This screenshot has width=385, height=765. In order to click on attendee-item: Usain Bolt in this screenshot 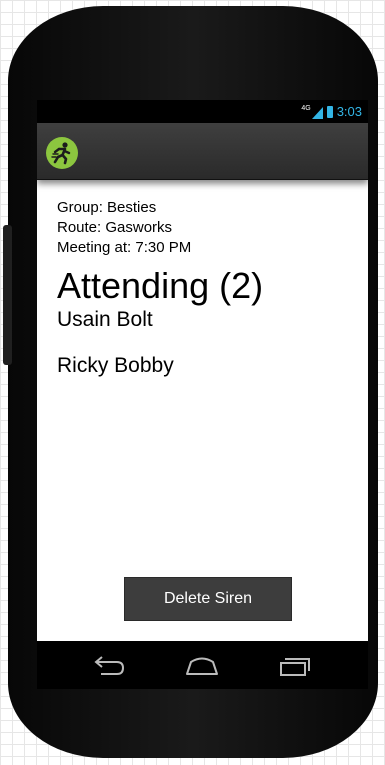, I will do `click(105, 319)`.